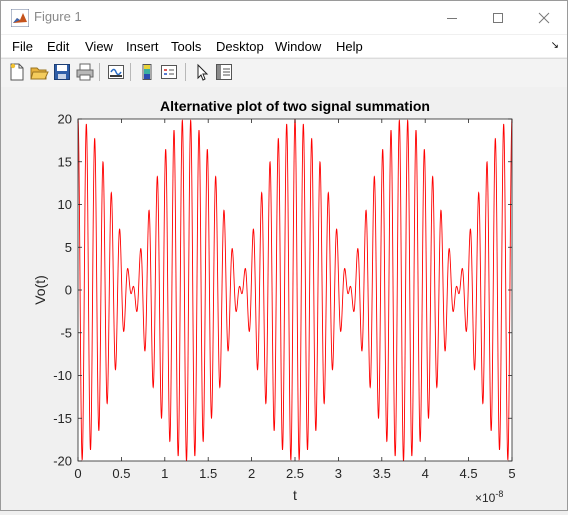 The image size is (568, 515). Describe the element at coordinates (295, 106) in the screenshot. I see `plot-title: Alternative plot of two signal summation` at that location.